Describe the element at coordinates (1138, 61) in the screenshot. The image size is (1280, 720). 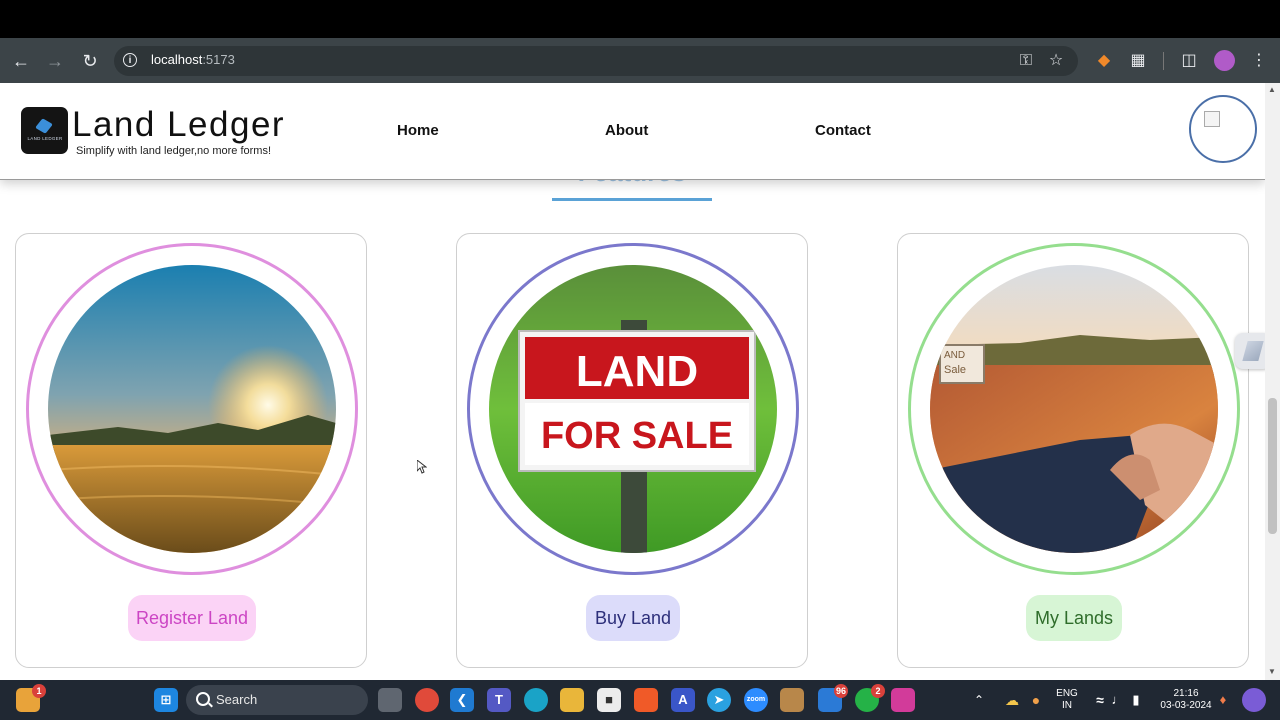
I see `puzzle-icon: ▦` at that location.